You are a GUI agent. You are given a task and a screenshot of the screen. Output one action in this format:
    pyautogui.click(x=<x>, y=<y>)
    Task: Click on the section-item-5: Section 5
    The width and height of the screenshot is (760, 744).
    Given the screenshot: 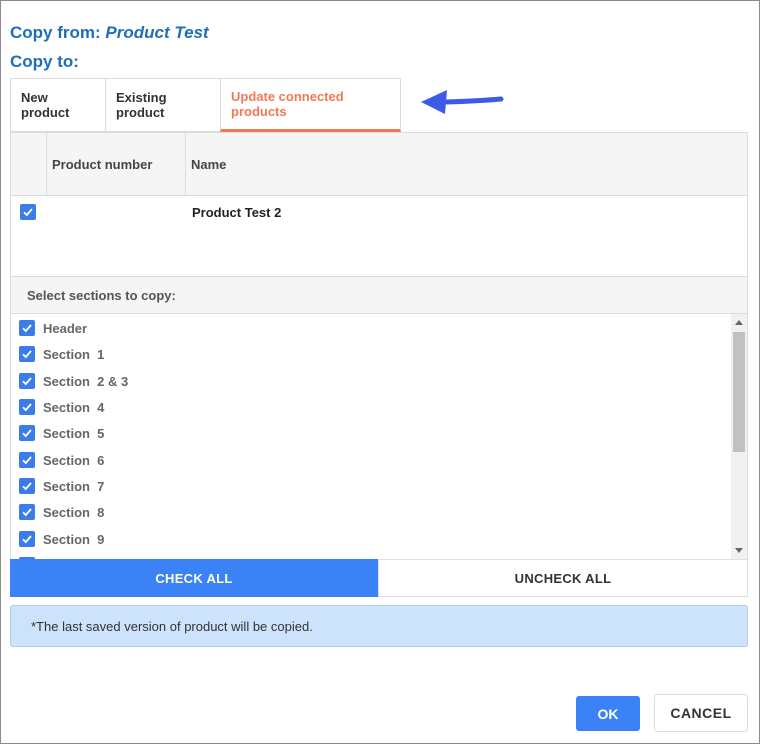 What is the action you would take?
    pyautogui.click(x=61, y=433)
    